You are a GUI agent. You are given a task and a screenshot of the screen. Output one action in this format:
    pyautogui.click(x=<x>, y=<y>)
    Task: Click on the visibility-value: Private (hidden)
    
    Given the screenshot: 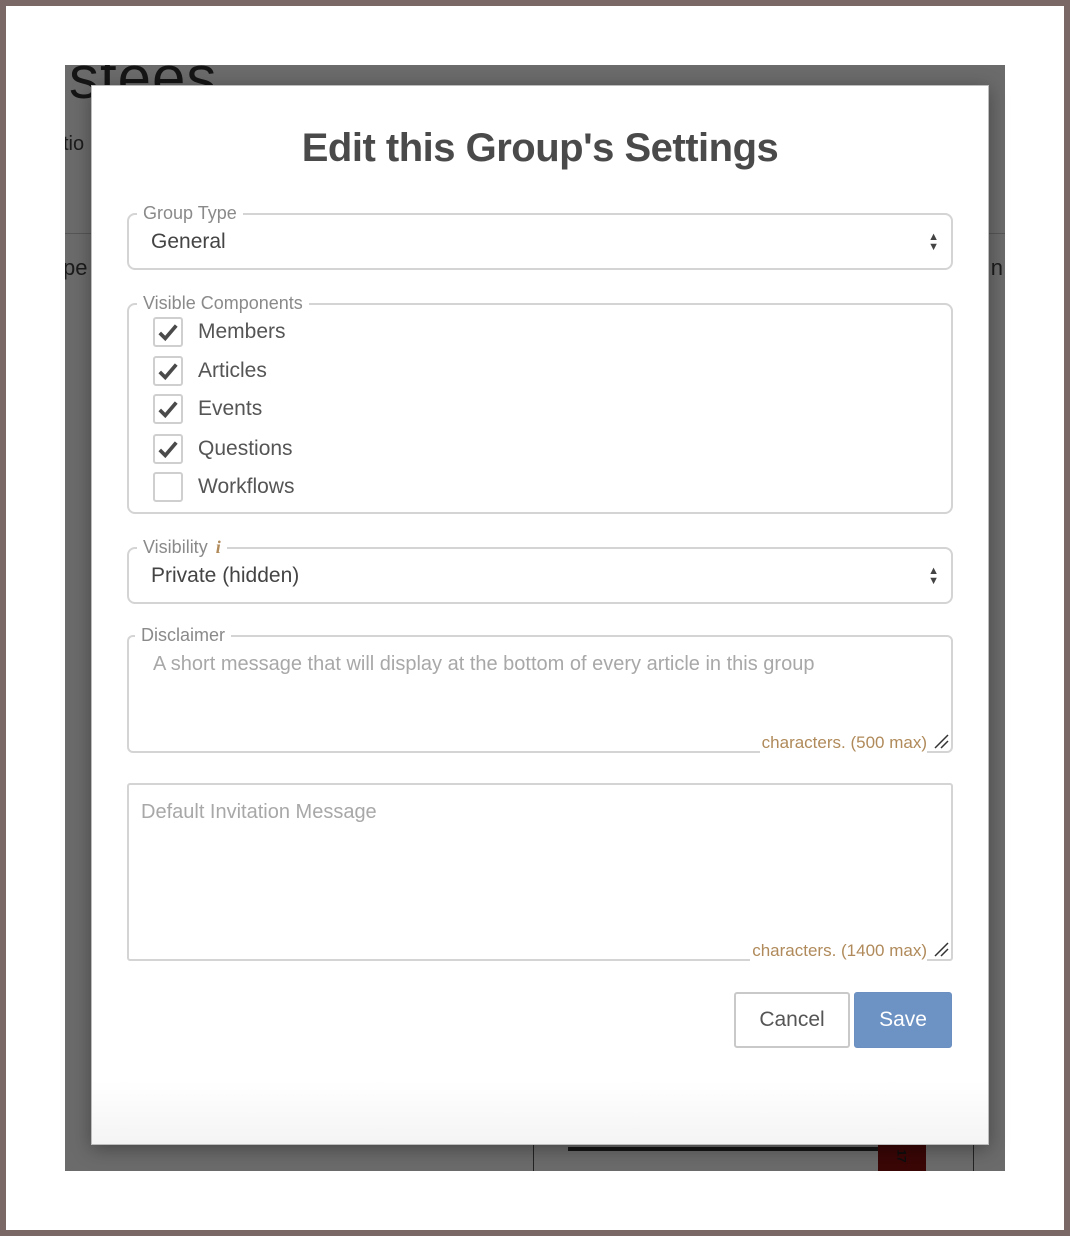 What is the action you would take?
    pyautogui.click(x=225, y=575)
    